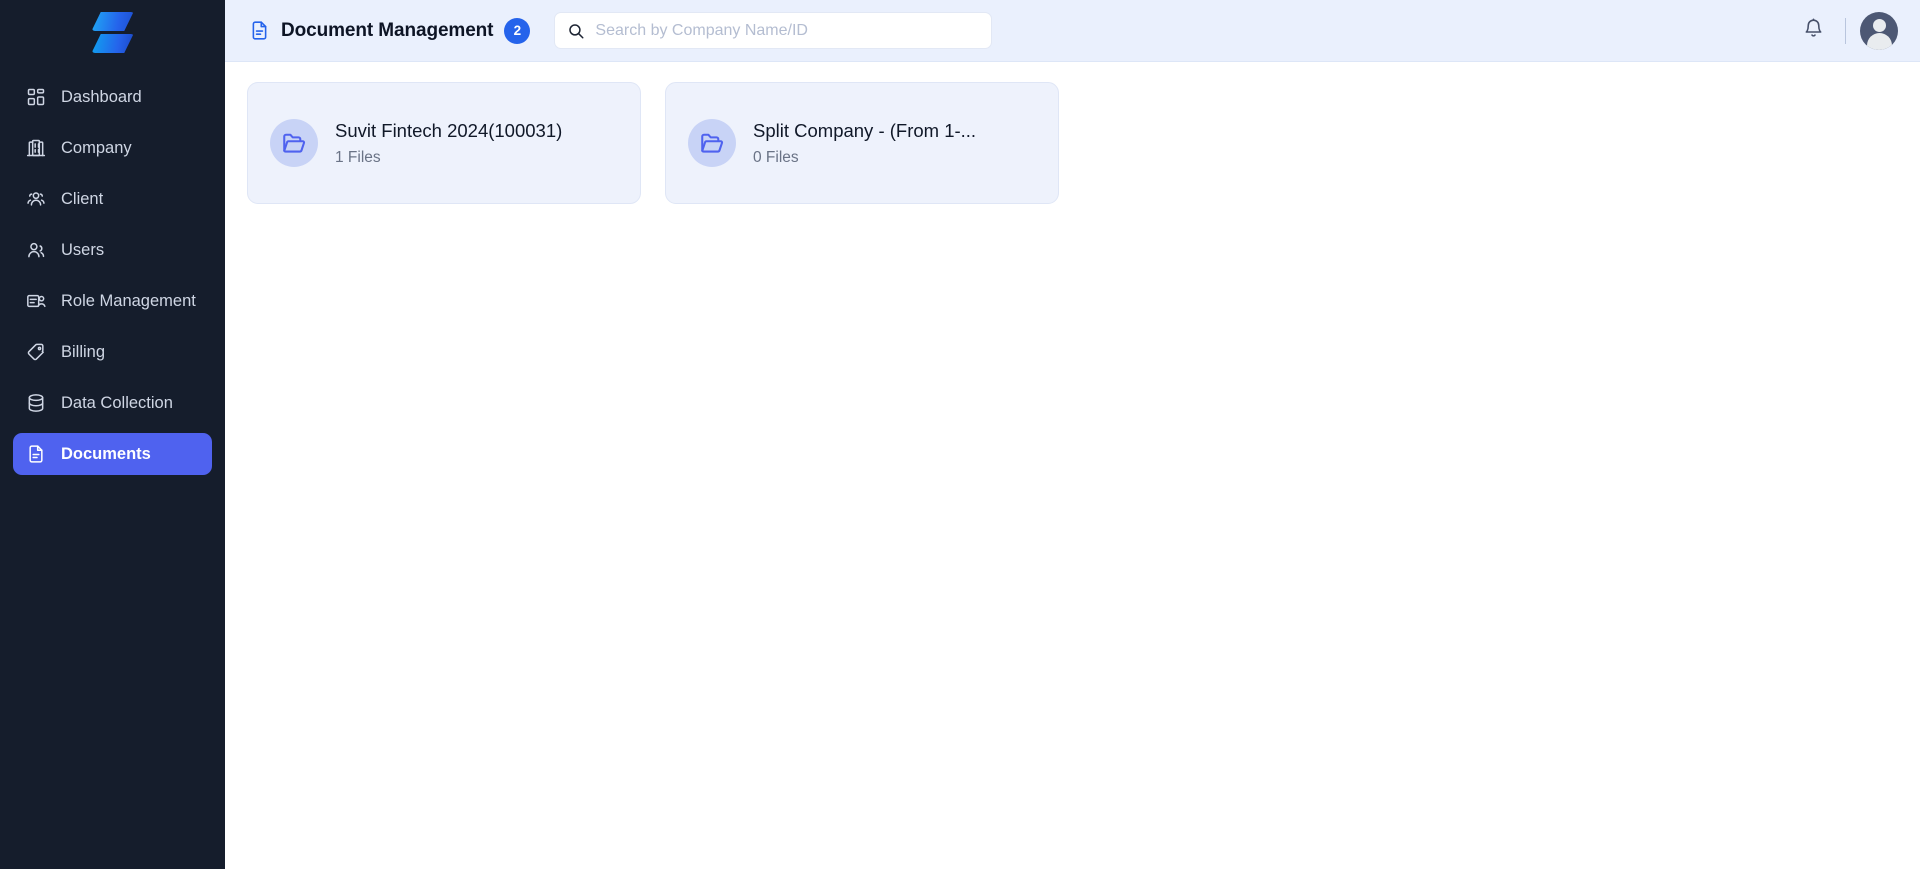 This screenshot has height=869, width=1920. I want to click on page-title: Document Management, so click(387, 30).